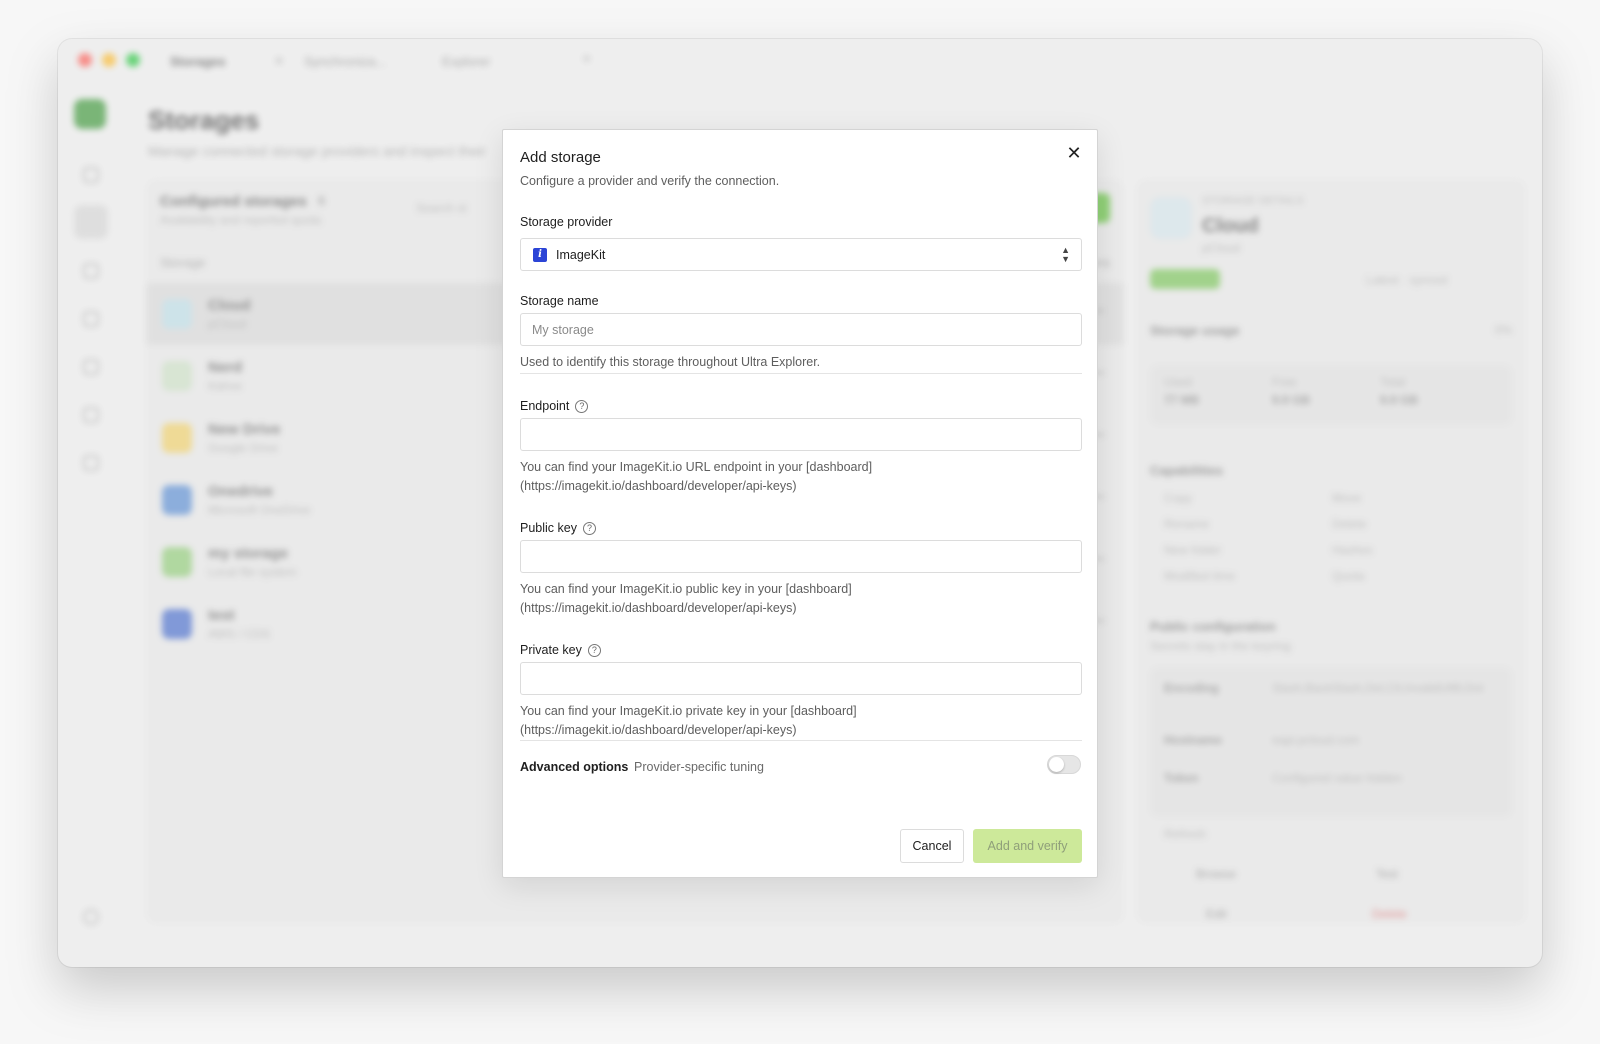  I want to click on public-key-input, so click(801, 556).